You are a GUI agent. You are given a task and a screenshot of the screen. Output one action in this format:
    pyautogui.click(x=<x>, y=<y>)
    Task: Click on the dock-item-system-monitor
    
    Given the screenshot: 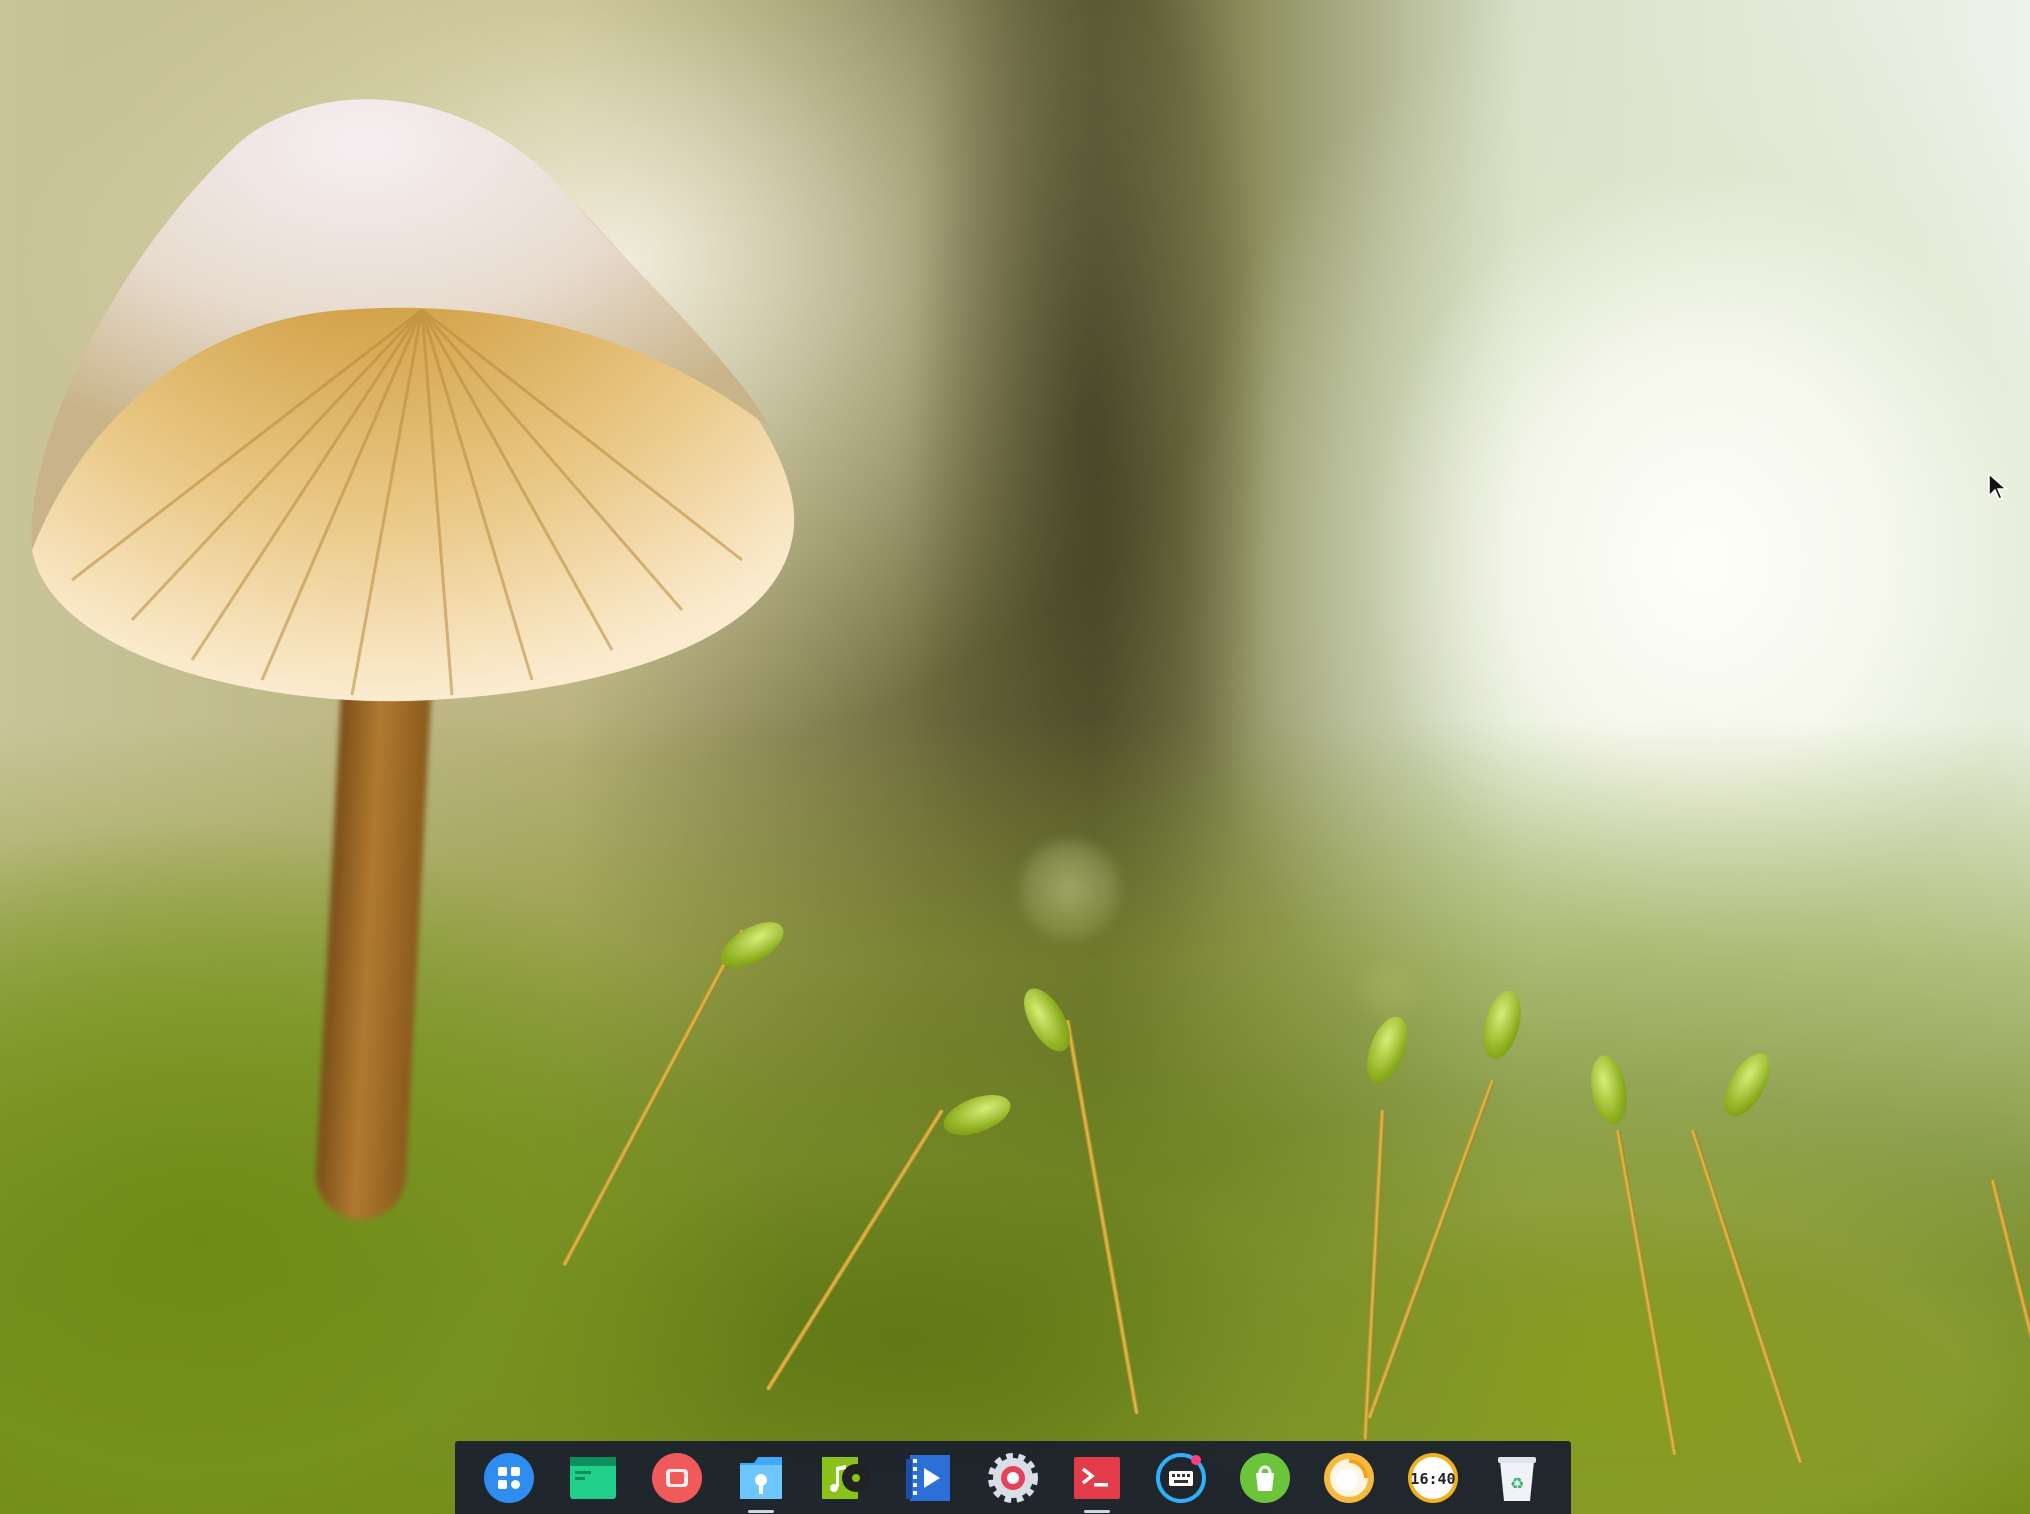 What is the action you would take?
    pyautogui.click(x=593, y=1478)
    